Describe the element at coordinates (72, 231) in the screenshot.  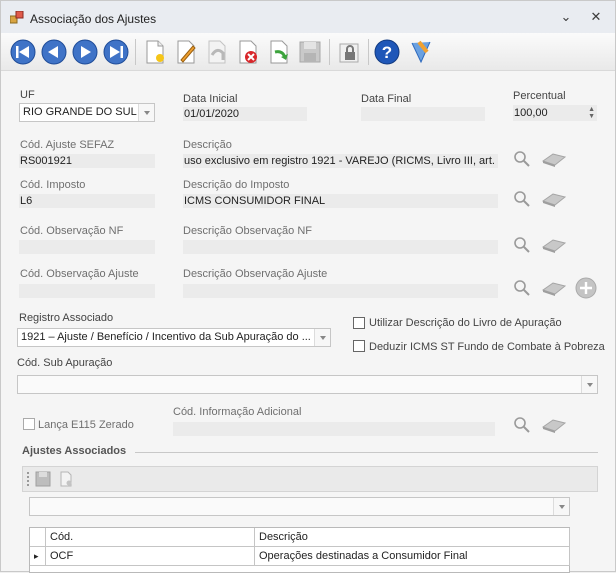
I see `cod-obs-nf-label: Cód. Observação NF` at that location.